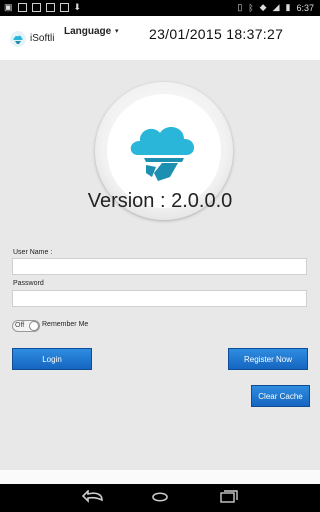 This screenshot has height=512, width=320. Describe the element at coordinates (36, 7) in the screenshot. I see `gallery-icon` at that location.